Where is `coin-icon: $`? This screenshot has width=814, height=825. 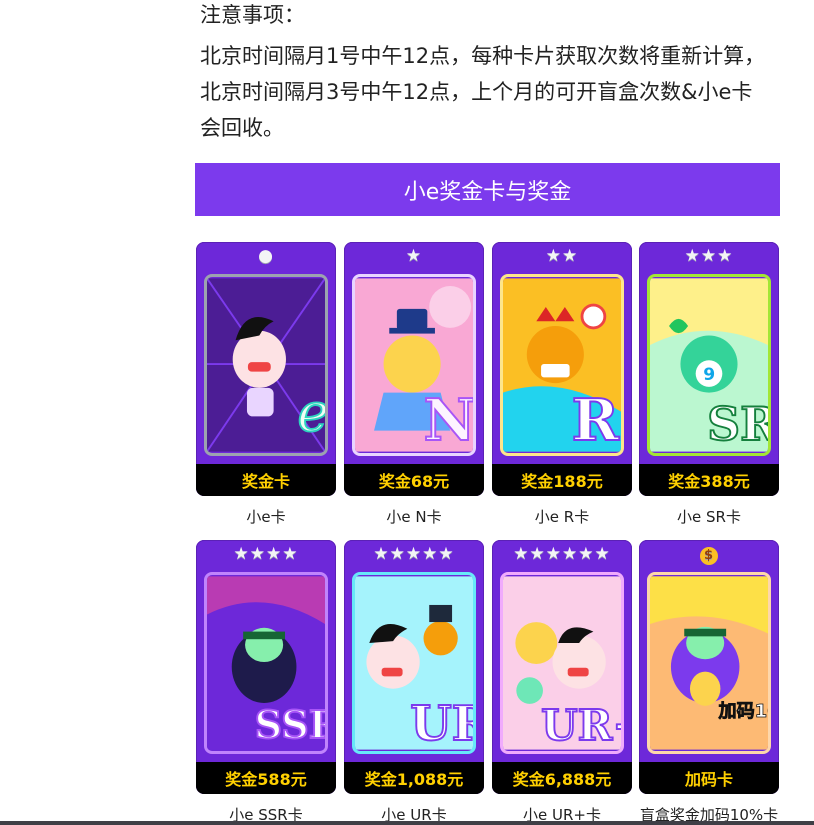 coin-icon: $ is located at coordinates (709, 555).